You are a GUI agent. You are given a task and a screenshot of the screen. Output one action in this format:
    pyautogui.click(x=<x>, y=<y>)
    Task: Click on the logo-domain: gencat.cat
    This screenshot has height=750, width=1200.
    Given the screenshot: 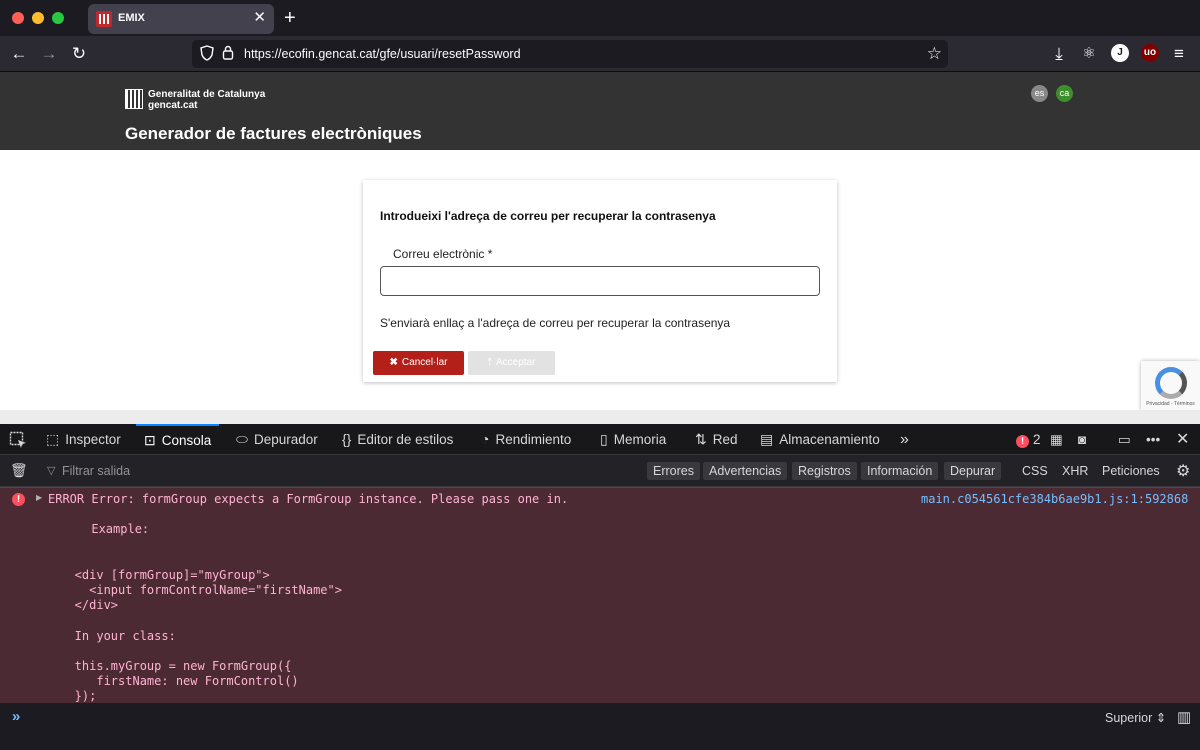 What is the action you would take?
    pyautogui.click(x=172, y=105)
    